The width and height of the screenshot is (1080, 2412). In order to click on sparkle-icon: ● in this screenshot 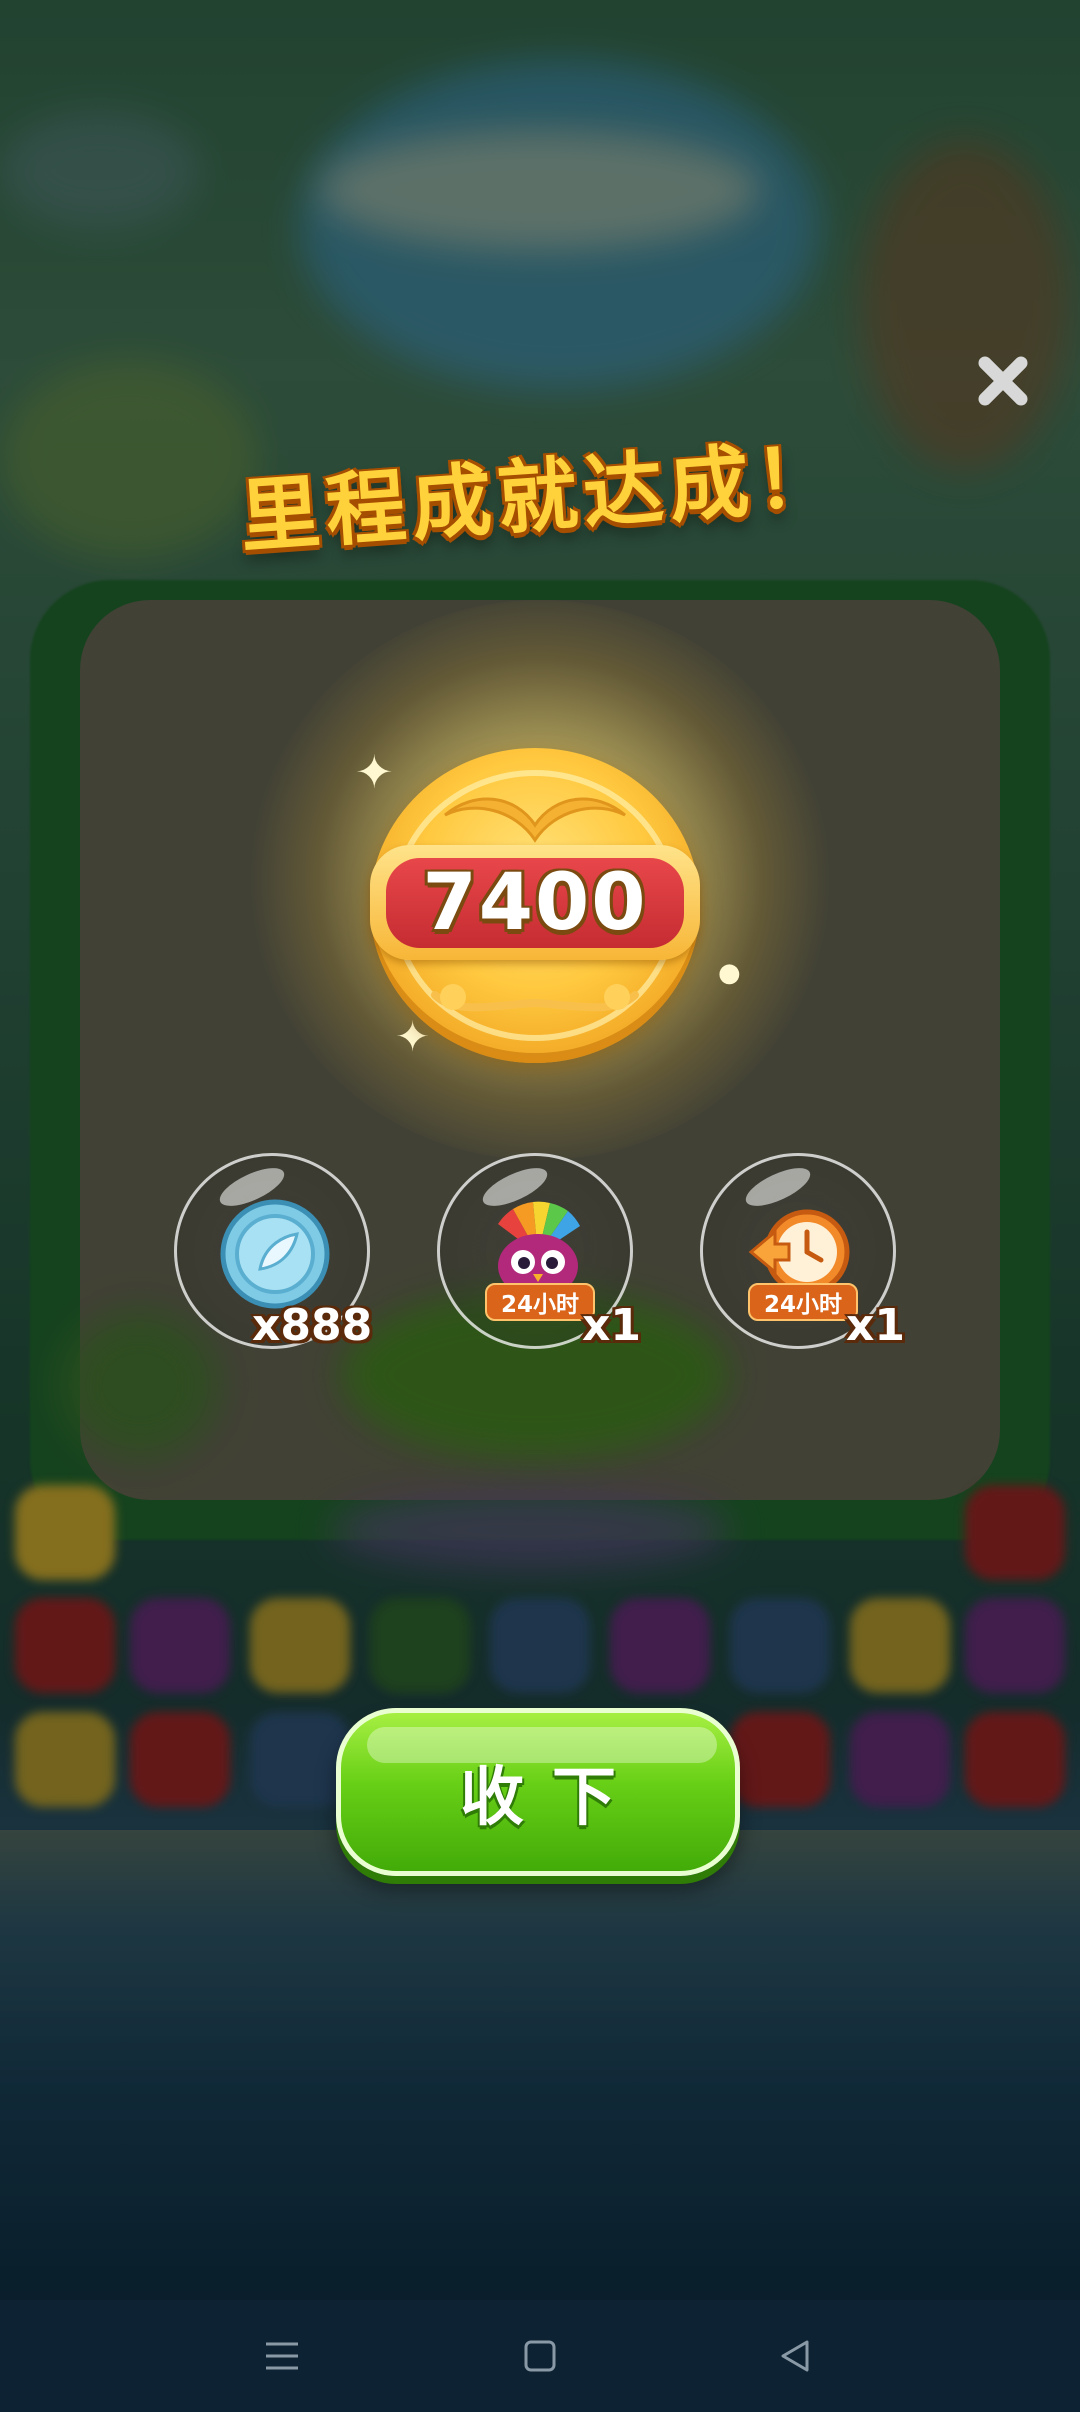, I will do `click(729, 973)`.